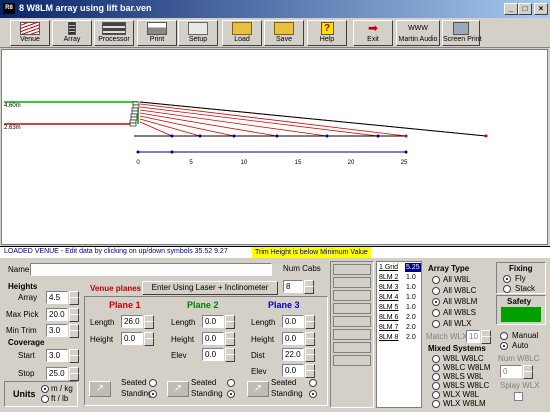 This screenshot has width=550, height=412. Describe the element at coordinates (473, 336) in the screenshot. I see `match-wlx-input: 10` at that location.